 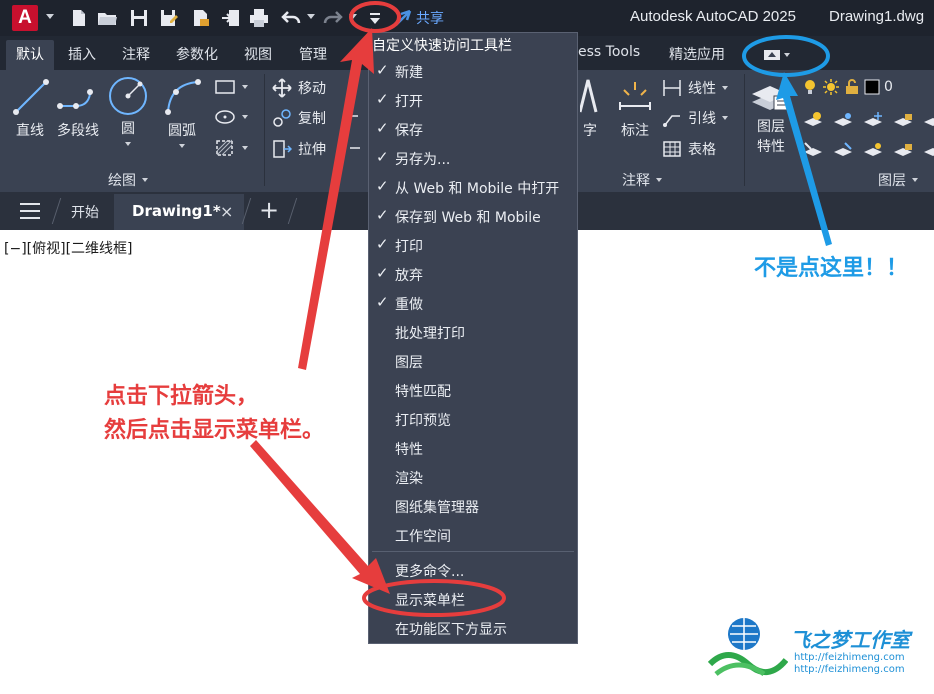 I want to click on ribbon-minimize-toggle-button, so click(x=781, y=55).